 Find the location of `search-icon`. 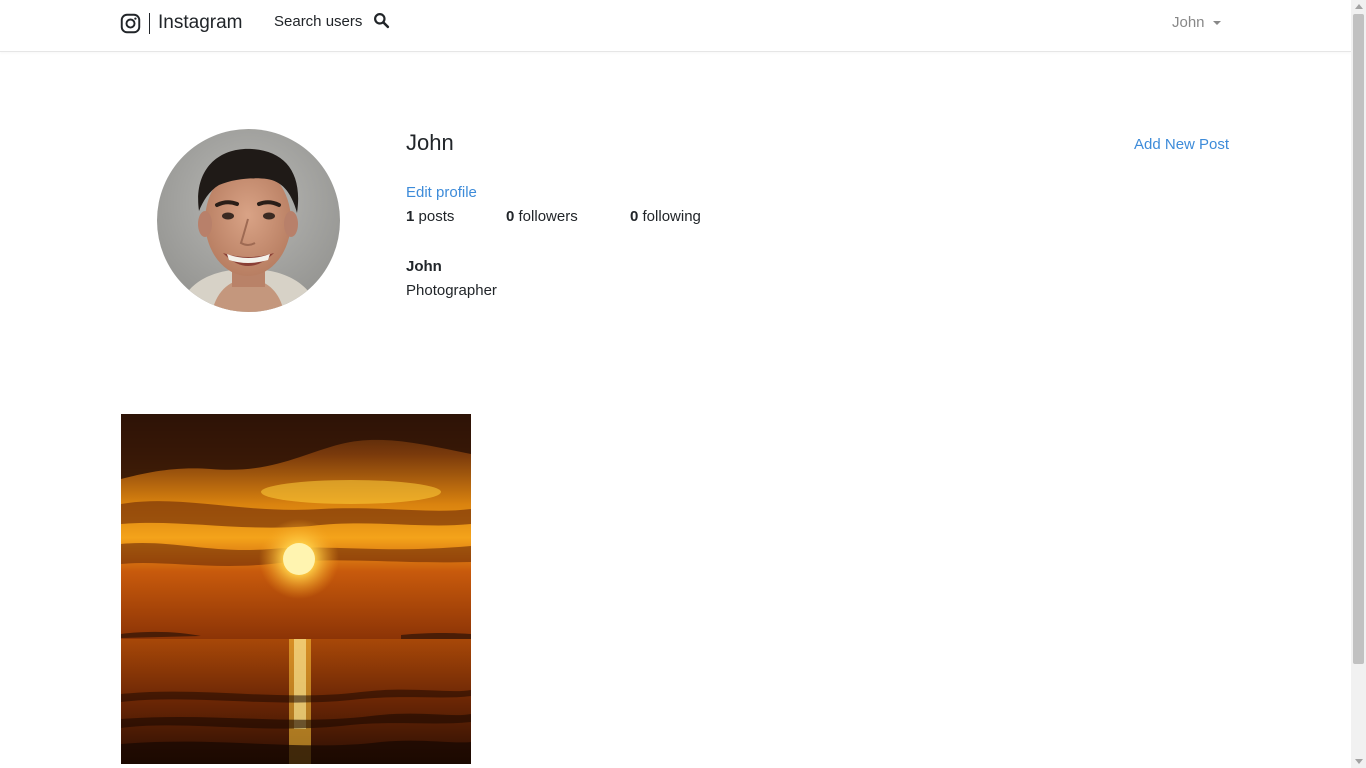

search-icon is located at coordinates (382, 21).